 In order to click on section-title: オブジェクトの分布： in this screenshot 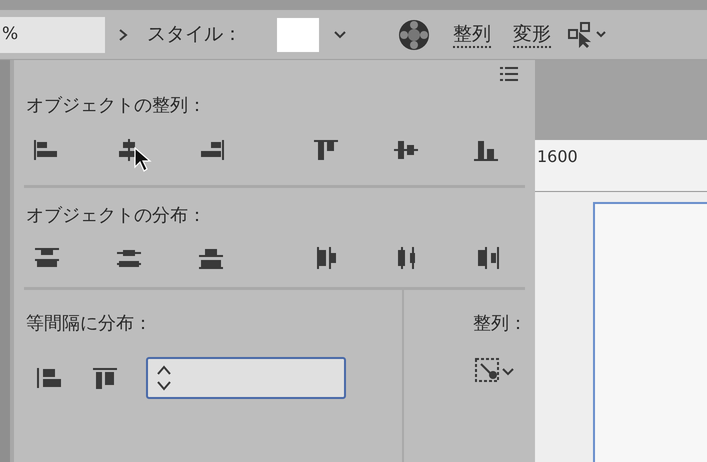, I will do `click(116, 216)`.